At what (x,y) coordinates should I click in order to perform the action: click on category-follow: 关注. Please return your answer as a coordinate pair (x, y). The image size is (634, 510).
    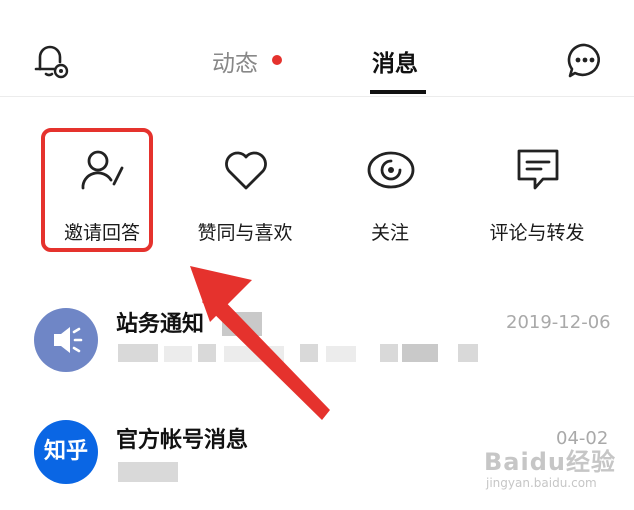
    Looking at the image, I should click on (390, 192).